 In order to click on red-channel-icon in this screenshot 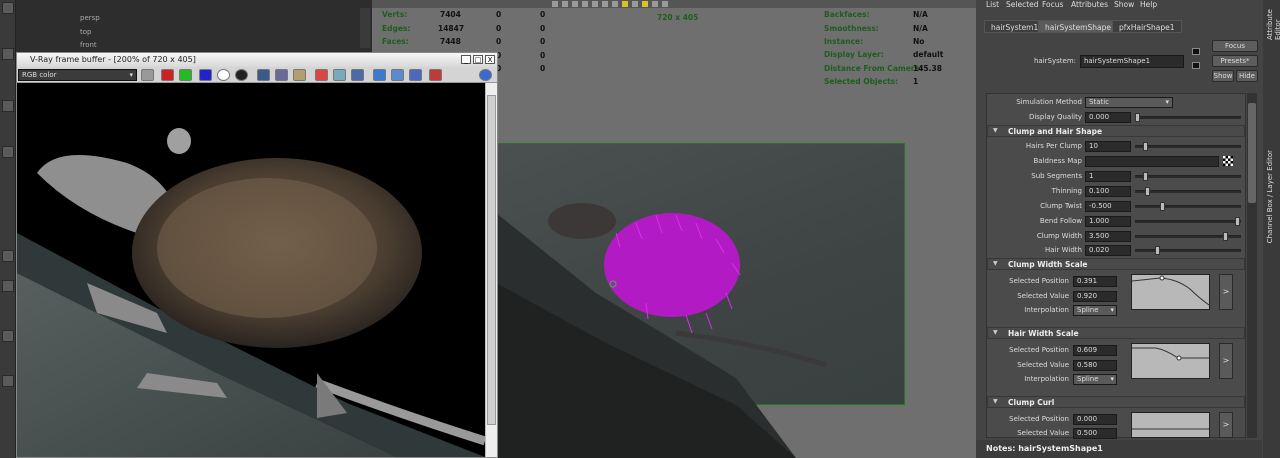, I will do `click(167, 75)`.